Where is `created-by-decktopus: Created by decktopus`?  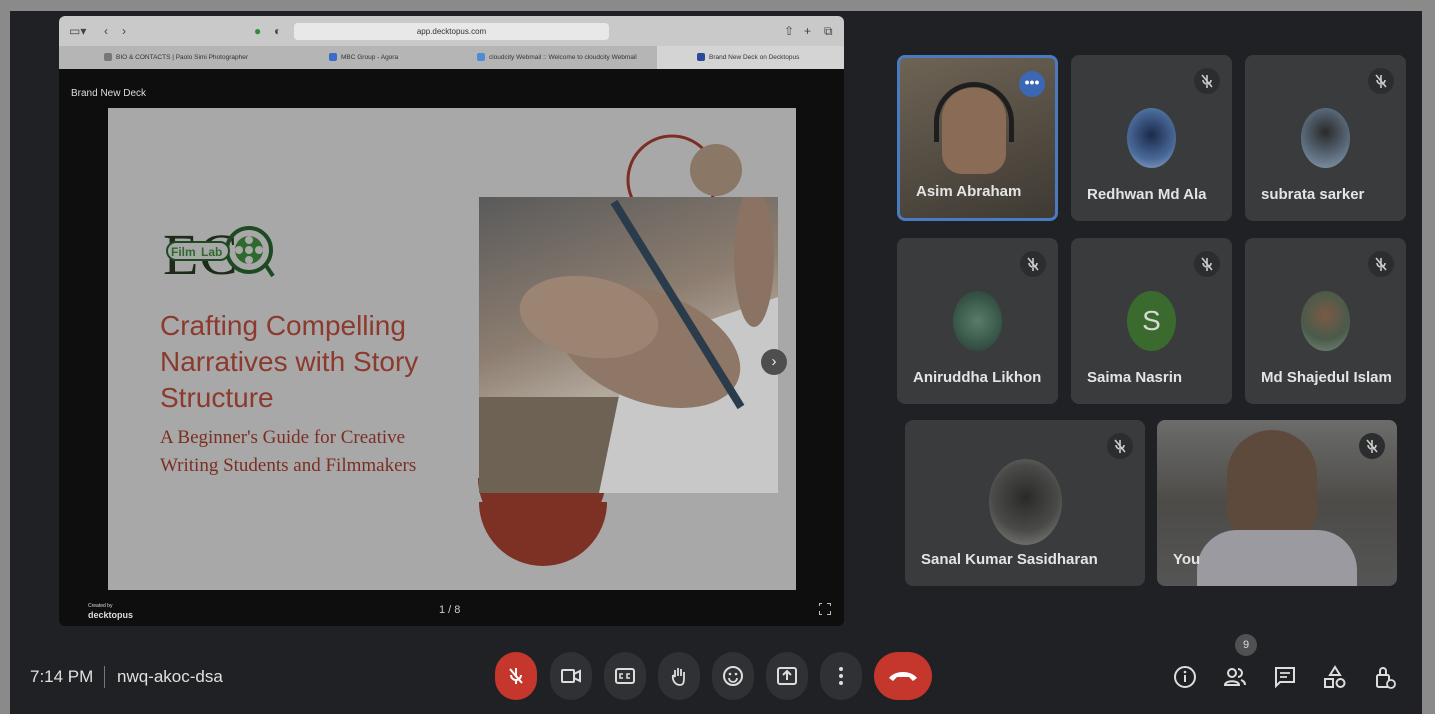
created-by-decktopus: Created by decktopus is located at coordinates (104, 610).